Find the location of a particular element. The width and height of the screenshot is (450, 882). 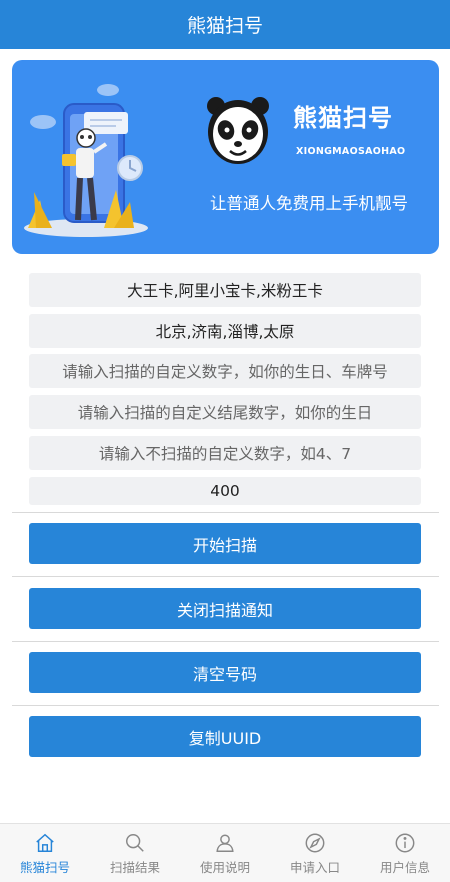

exclude-digits-input: 请输入不扫描的自定义数字，如4、7 is located at coordinates (225, 453).